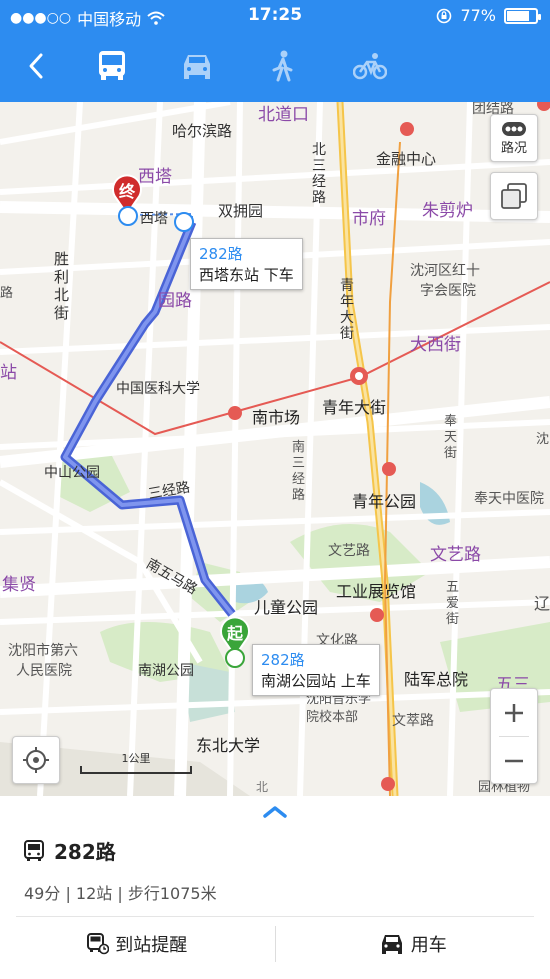 This screenshot has height=979, width=550. What do you see at coordinates (158, 389) in the screenshot?
I see `map-label: 中国医科大学` at bounding box center [158, 389].